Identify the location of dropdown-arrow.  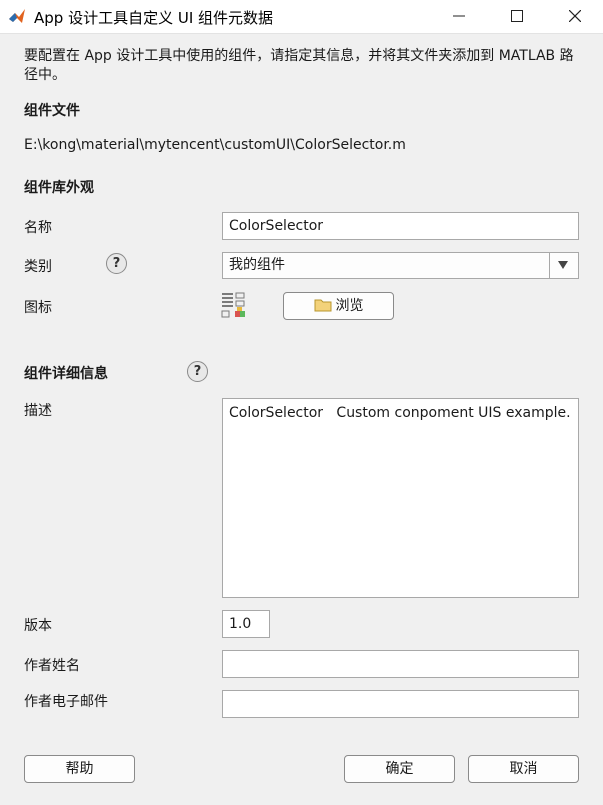
(563, 265).